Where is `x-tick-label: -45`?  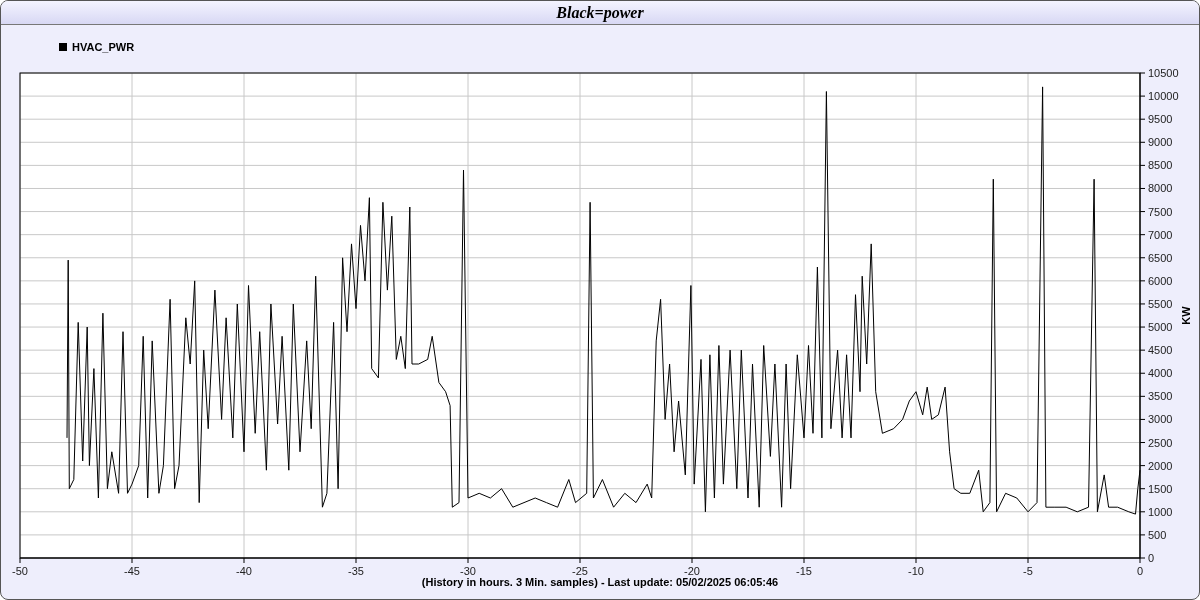 x-tick-label: -45 is located at coordinates (132, 570).